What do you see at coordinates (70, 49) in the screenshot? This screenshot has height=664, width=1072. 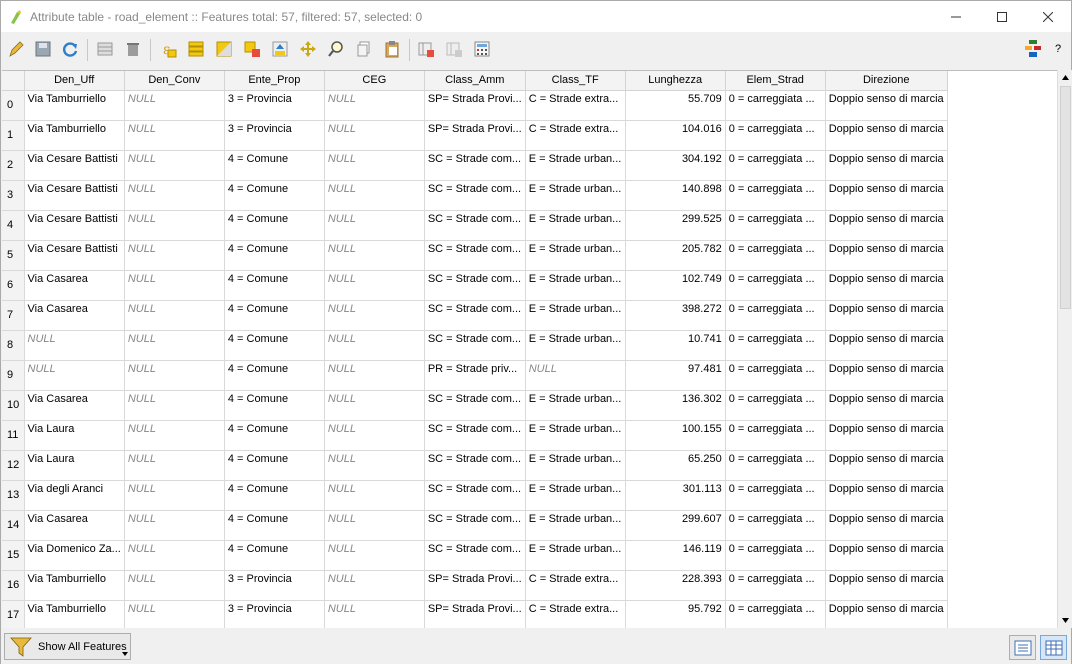 I see `reload-button` at bounding box center [70, 49].